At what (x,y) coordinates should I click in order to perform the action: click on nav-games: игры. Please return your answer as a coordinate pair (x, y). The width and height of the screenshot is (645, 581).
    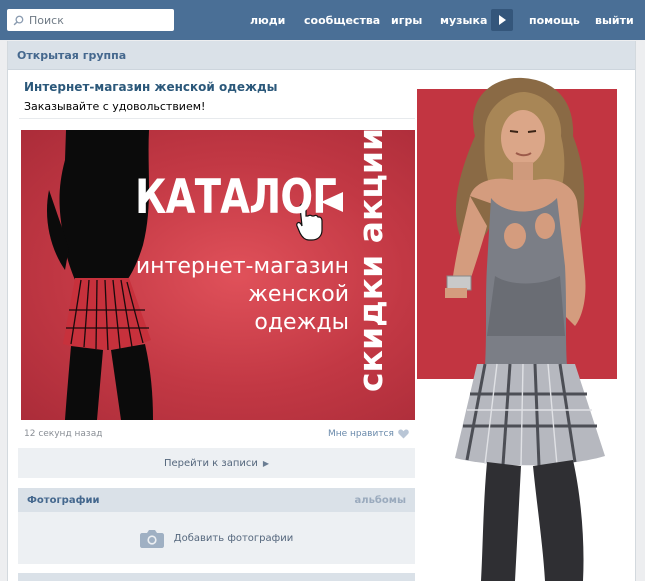
    Looking at the image, I should click on (406, 20).